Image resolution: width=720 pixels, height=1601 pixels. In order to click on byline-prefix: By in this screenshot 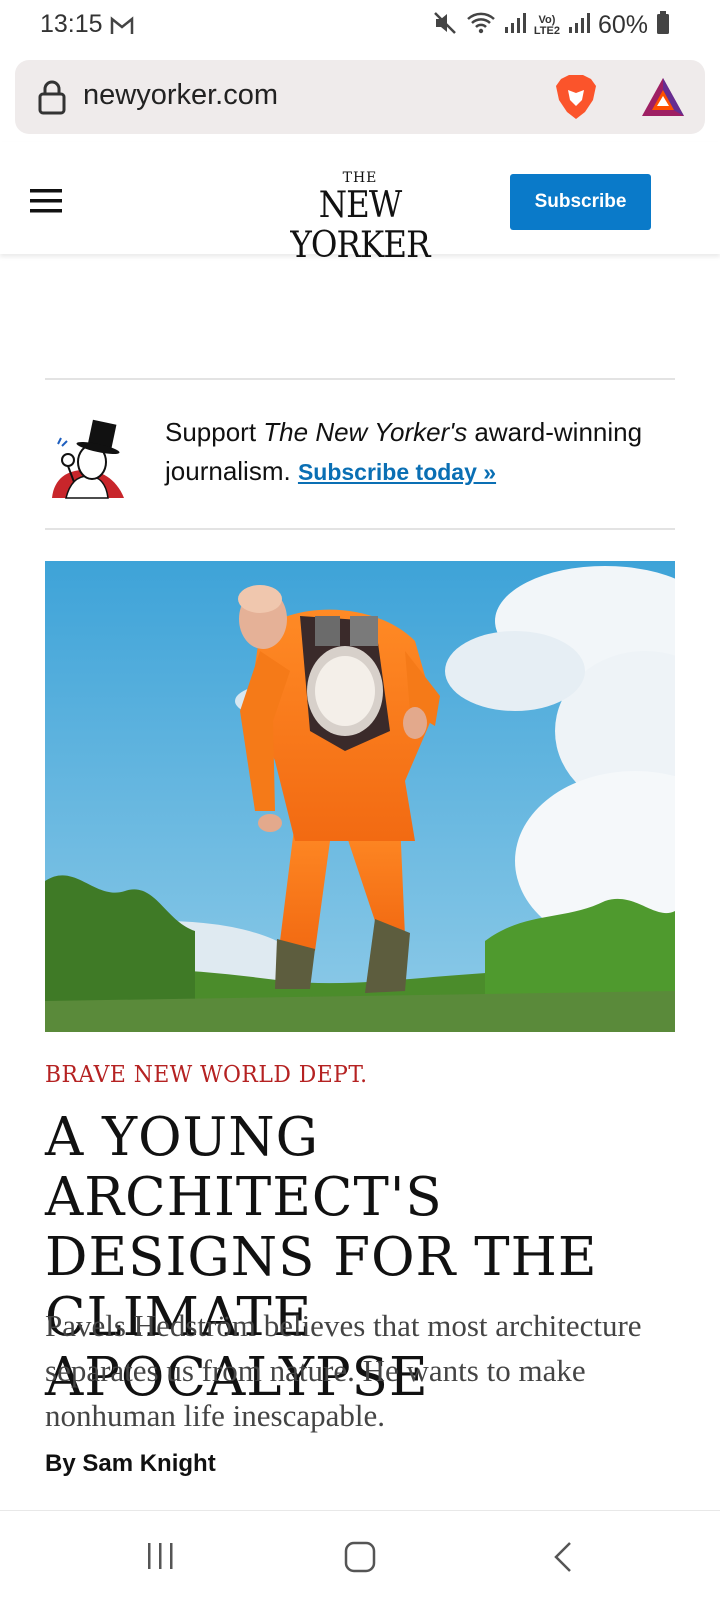, I will do `click(64, 1463)`.